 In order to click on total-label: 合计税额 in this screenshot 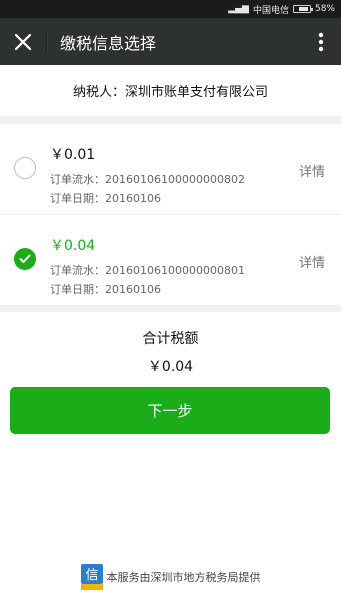, I will do `click(170, 339)`.